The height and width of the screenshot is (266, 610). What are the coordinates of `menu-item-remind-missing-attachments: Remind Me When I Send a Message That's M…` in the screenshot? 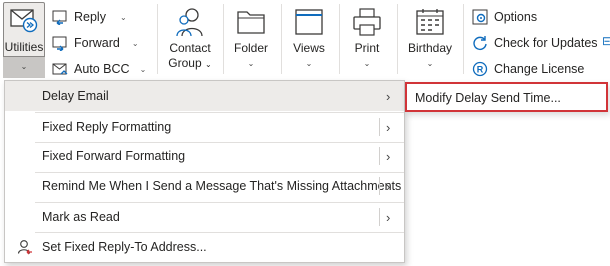 It's located at (204, 186).